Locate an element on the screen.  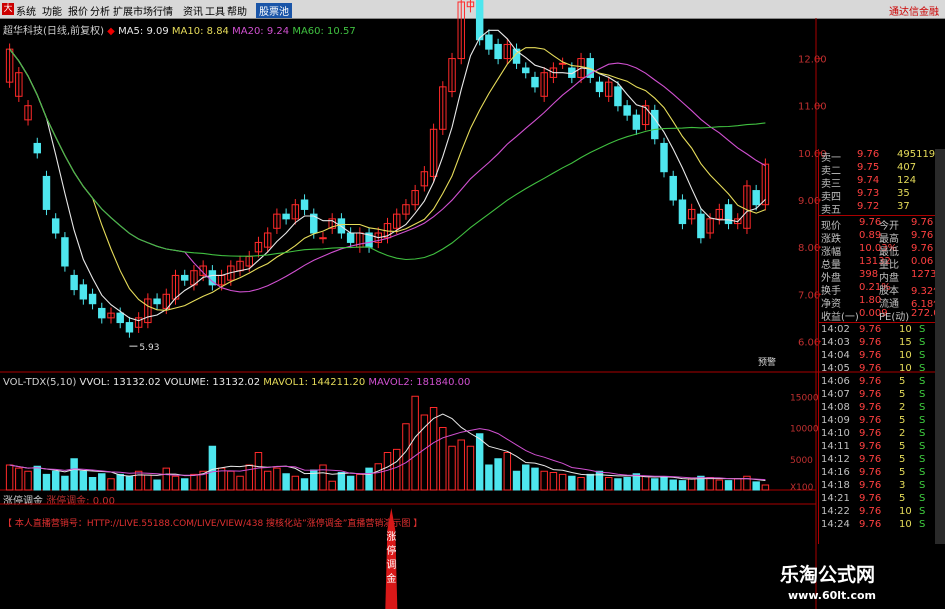
stat-row: 涨跌 0.89 最高 9.76 is located at coordinates (877, 237).